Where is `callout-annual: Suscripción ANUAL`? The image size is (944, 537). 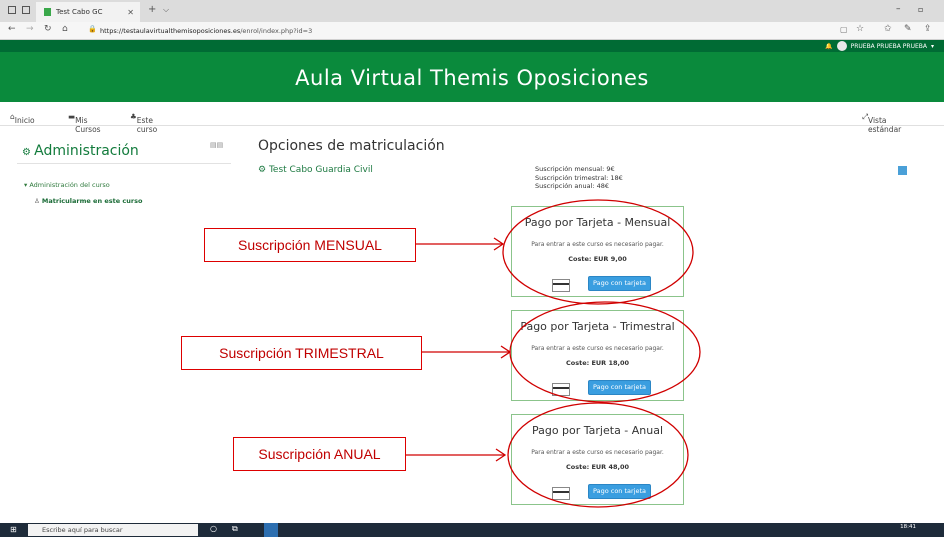 callout-annual: Suscripción ANUAL is located at coordinates (319, 454).